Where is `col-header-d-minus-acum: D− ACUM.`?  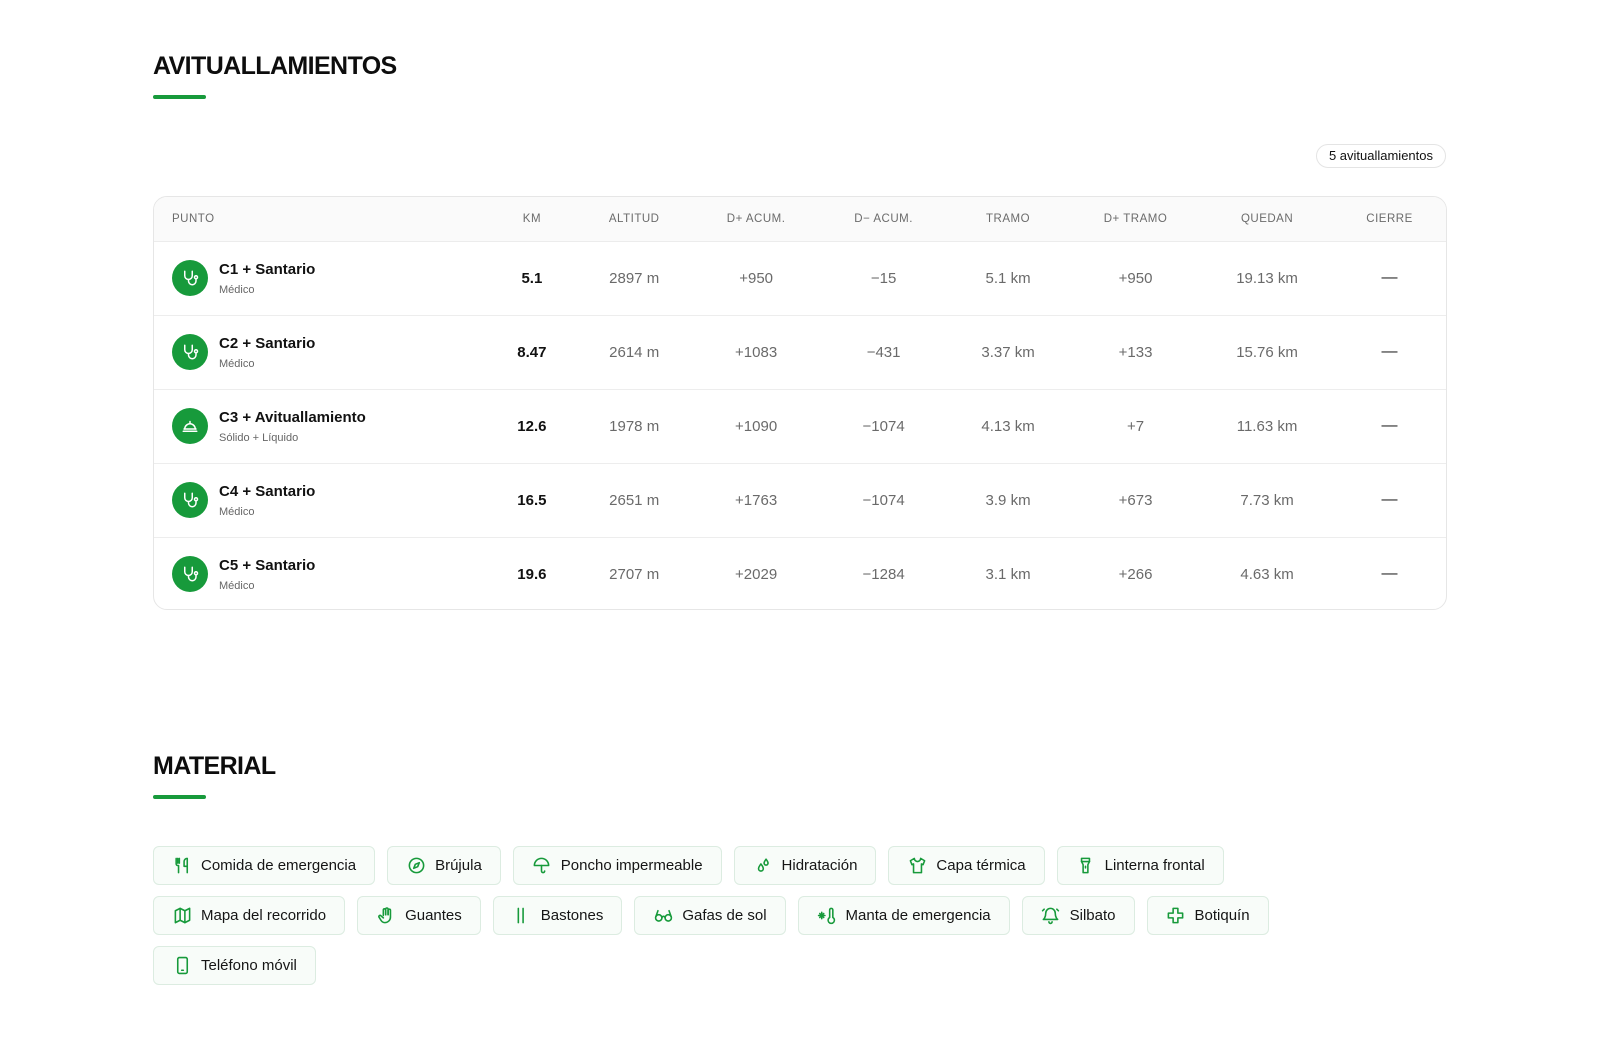 col-header-d-minus-acum: D− ACUM. is located at coordinates (884, 219).